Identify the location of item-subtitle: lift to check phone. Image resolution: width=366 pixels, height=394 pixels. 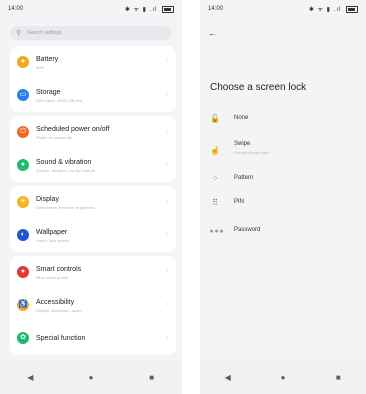
(52, 277).